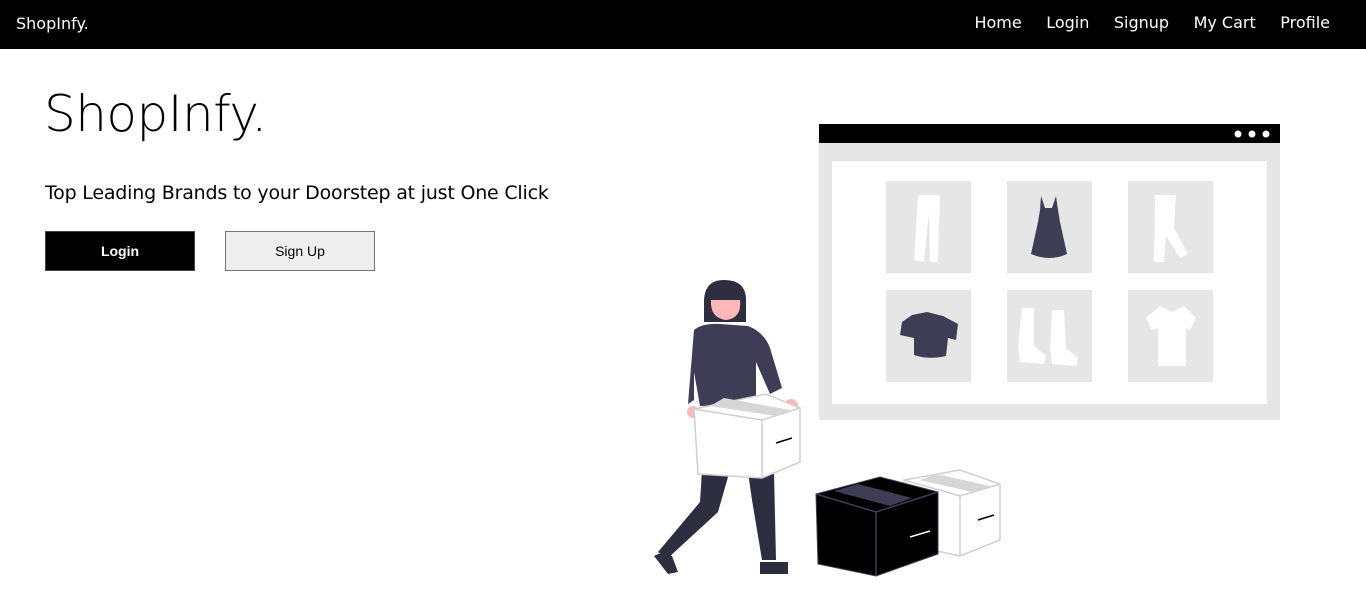  I want to click on nav-link-home: Home, so click(997, 23).